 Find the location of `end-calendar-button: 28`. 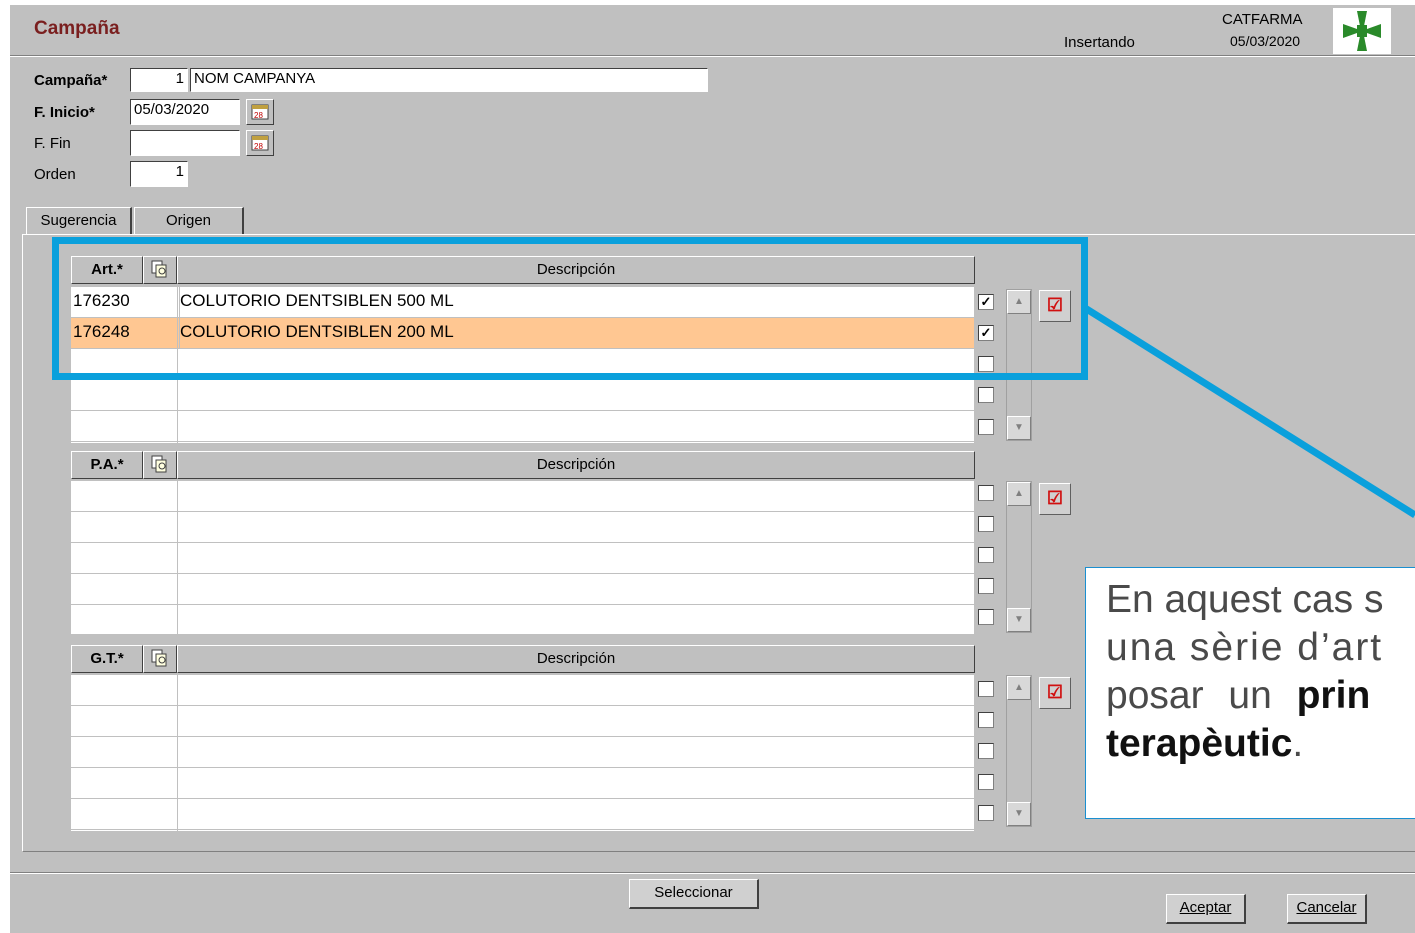

end-calendar-button: 28 is located at coordinates (260, 143).